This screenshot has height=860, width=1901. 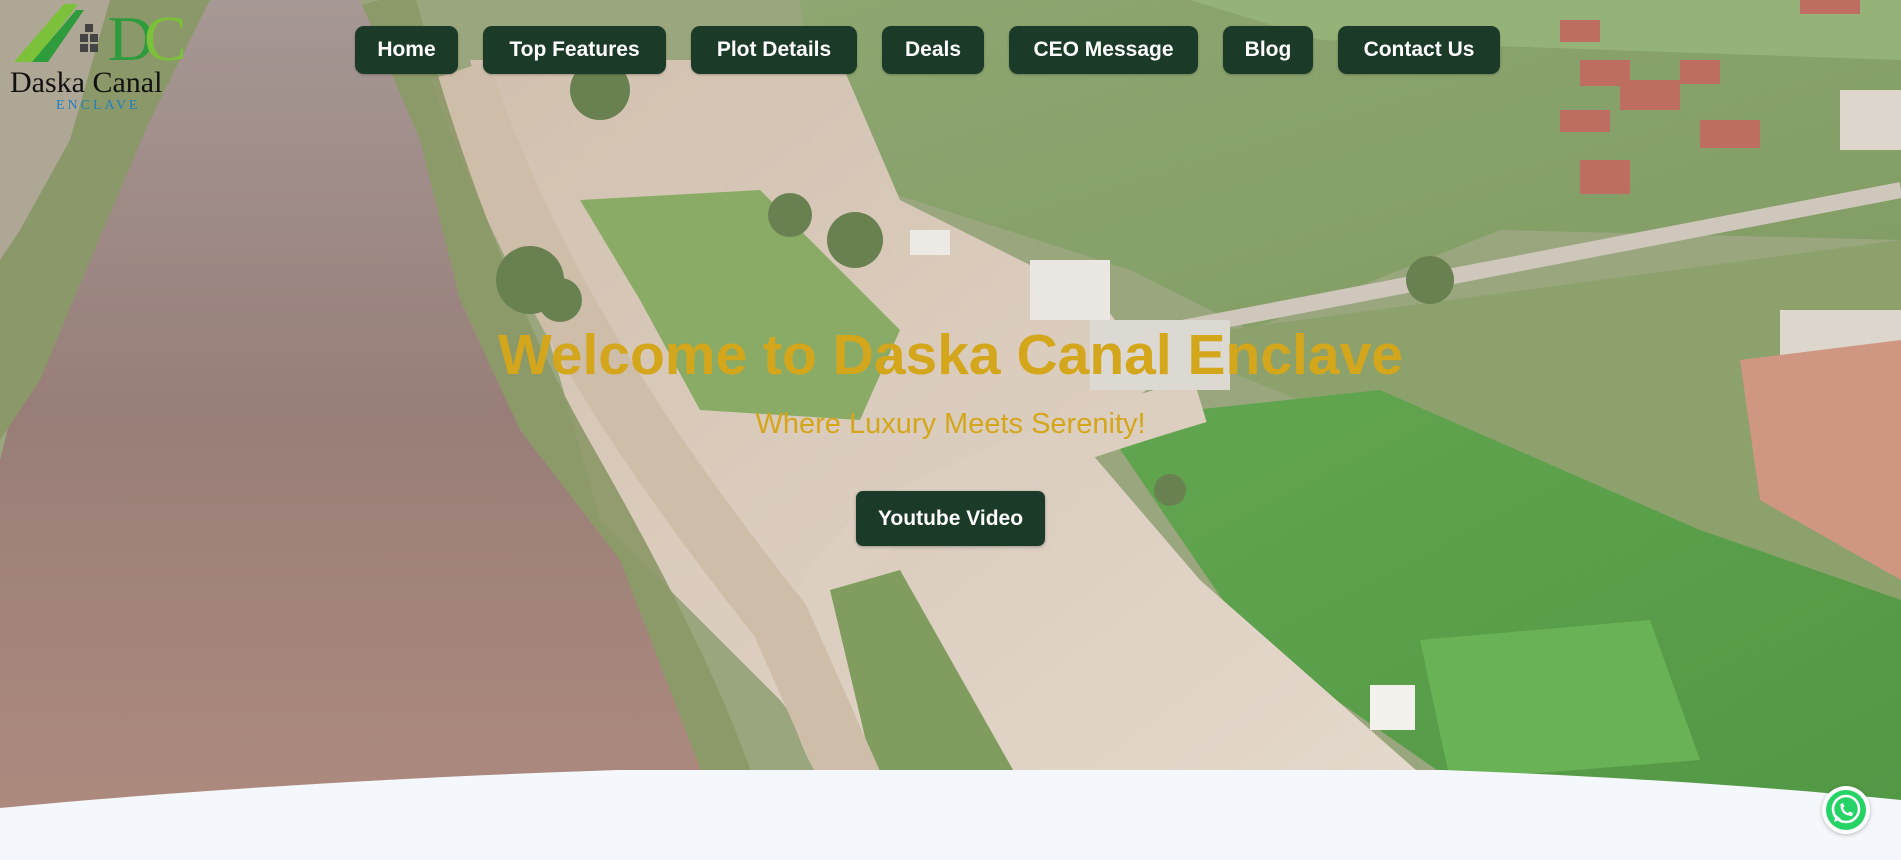 What do you see at coordinates (1103, 50) in the screenshot?
I see `nav-ceo-message: CEO Message` at bounding box center [1103, 50].